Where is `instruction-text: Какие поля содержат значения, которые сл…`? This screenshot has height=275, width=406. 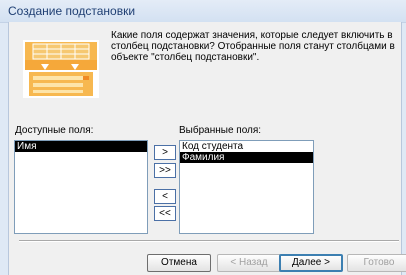 instruction-text: Какие поля содержат значения, которые сл… is located at coordinates (253, 46).